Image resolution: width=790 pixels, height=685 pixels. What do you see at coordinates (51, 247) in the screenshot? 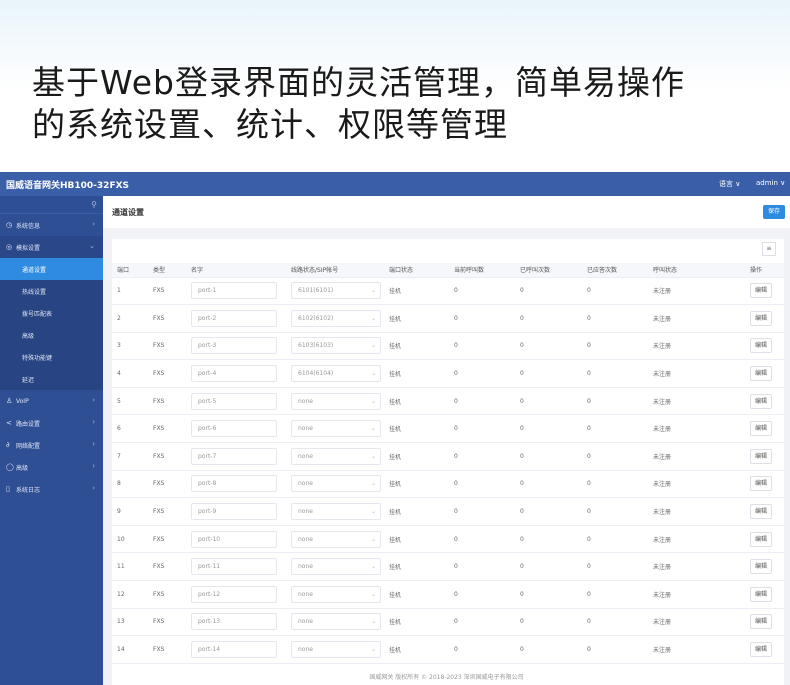
I see `sidebar-item-analog-settings: ◎ 模拟设置 ⌄` at bounding box center [51, 247].